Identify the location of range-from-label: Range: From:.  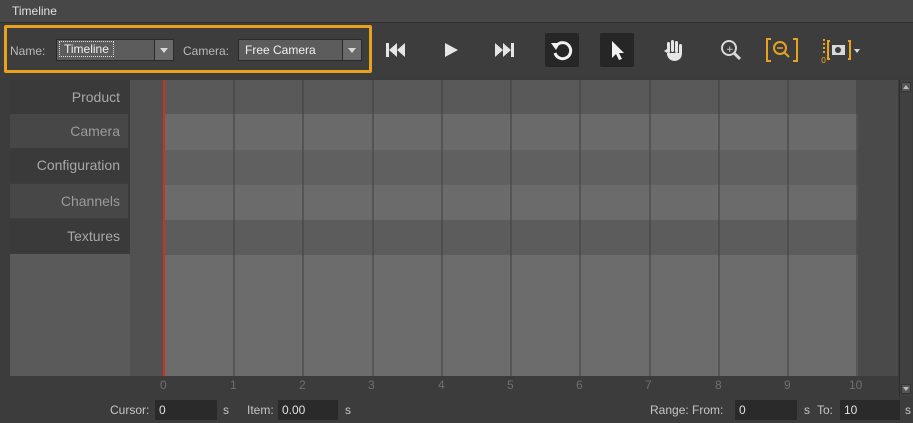
(687, 410).